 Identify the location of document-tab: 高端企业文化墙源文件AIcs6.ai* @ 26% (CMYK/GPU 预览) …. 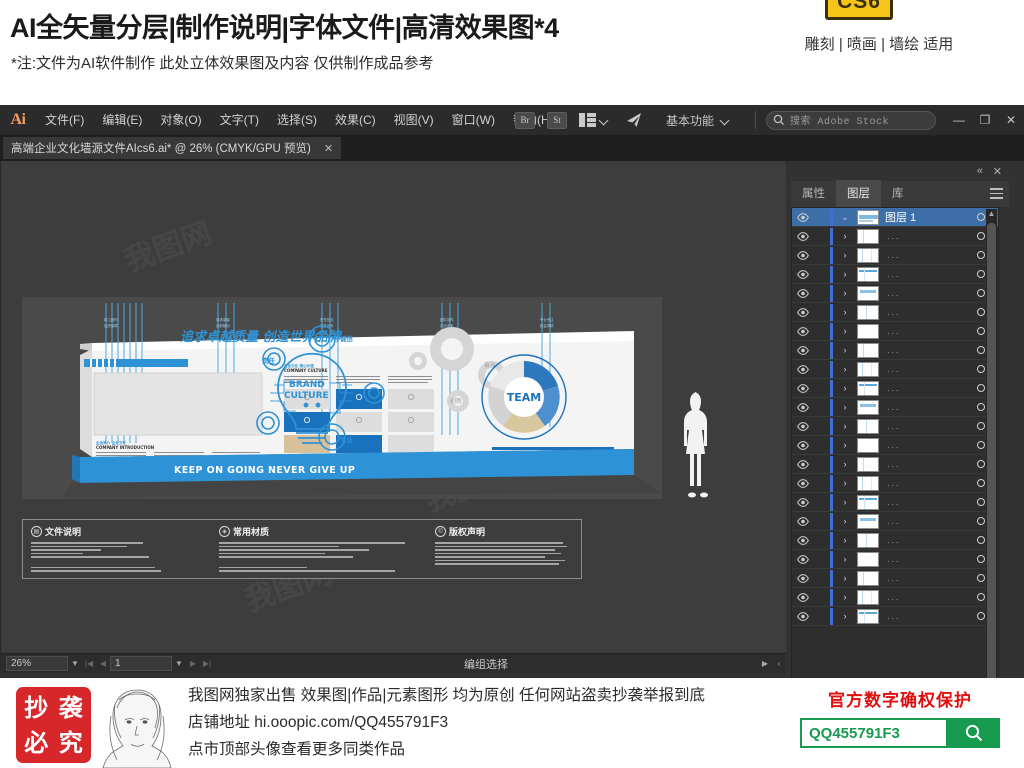
(173, 148).